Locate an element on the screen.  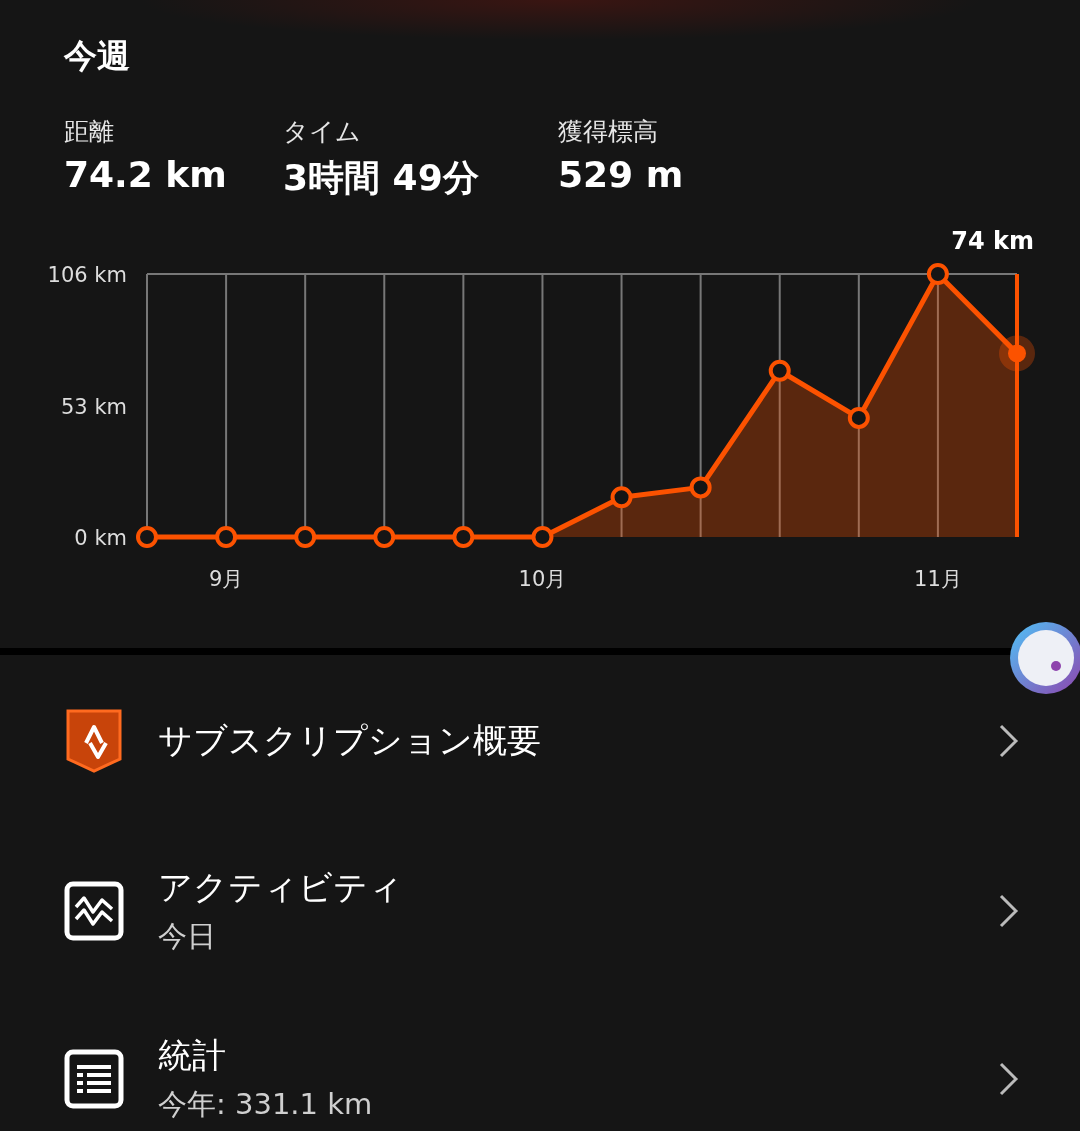
menu-item-title: 統計 is located at coordinates (192, 1055).